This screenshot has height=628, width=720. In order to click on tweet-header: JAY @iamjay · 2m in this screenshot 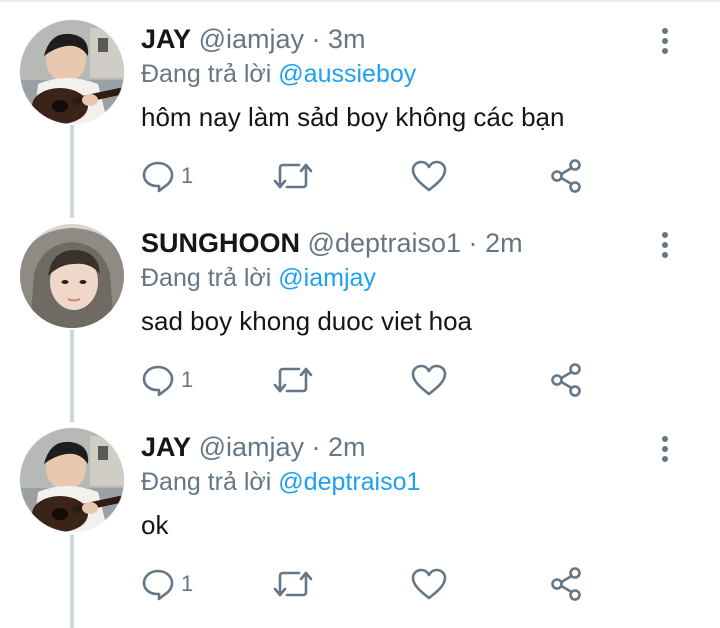, I will do `click(253, 447)`.